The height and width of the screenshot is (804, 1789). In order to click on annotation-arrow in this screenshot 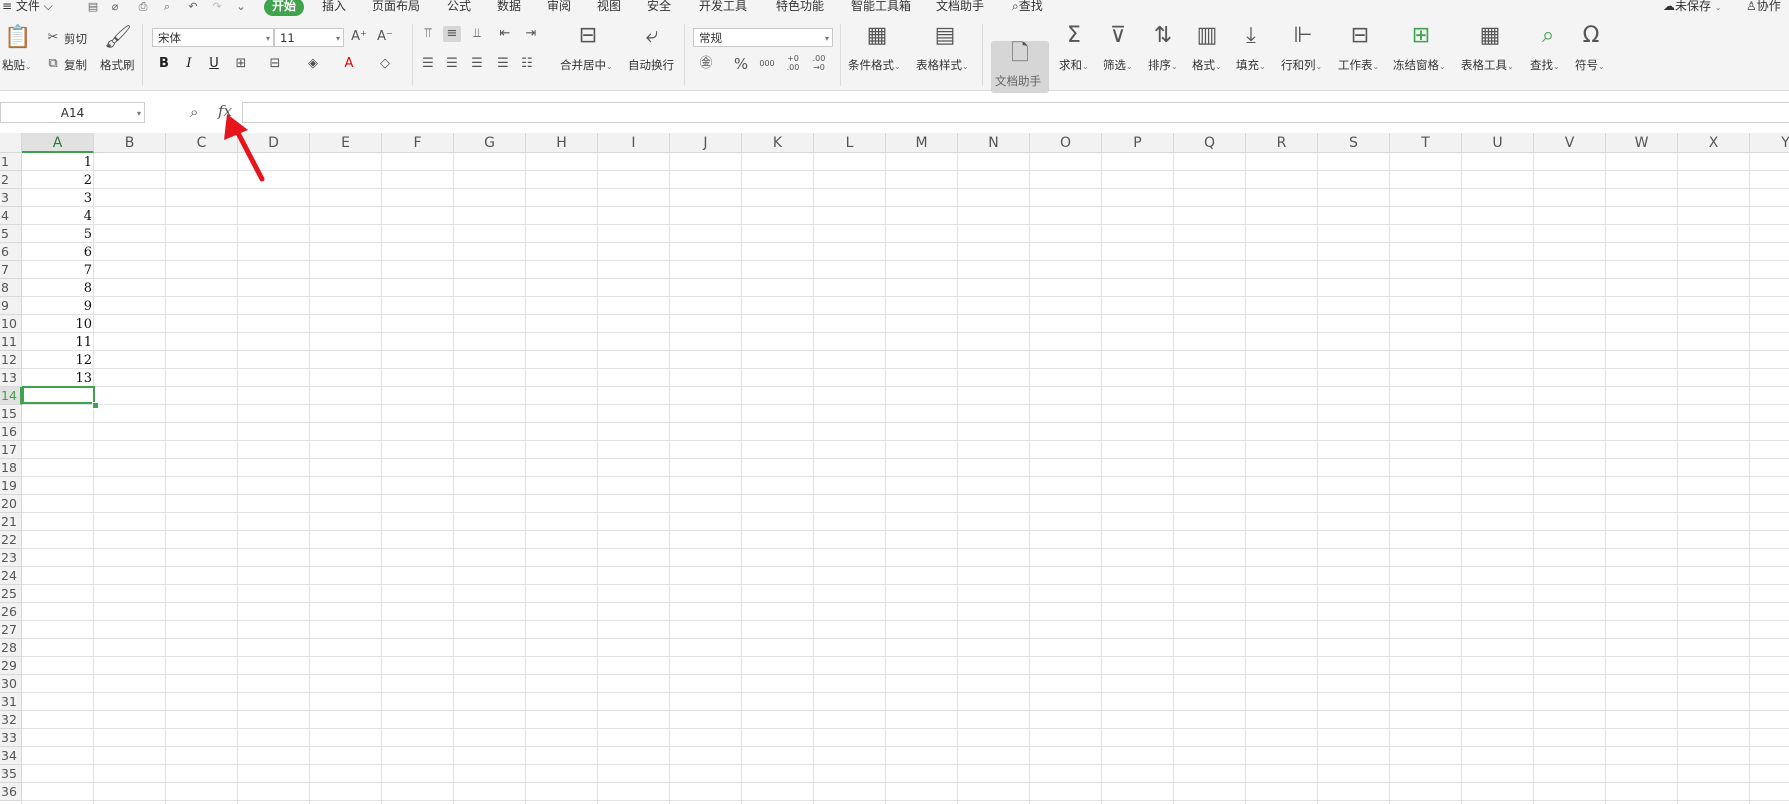, I will do `click(244, 148)`.